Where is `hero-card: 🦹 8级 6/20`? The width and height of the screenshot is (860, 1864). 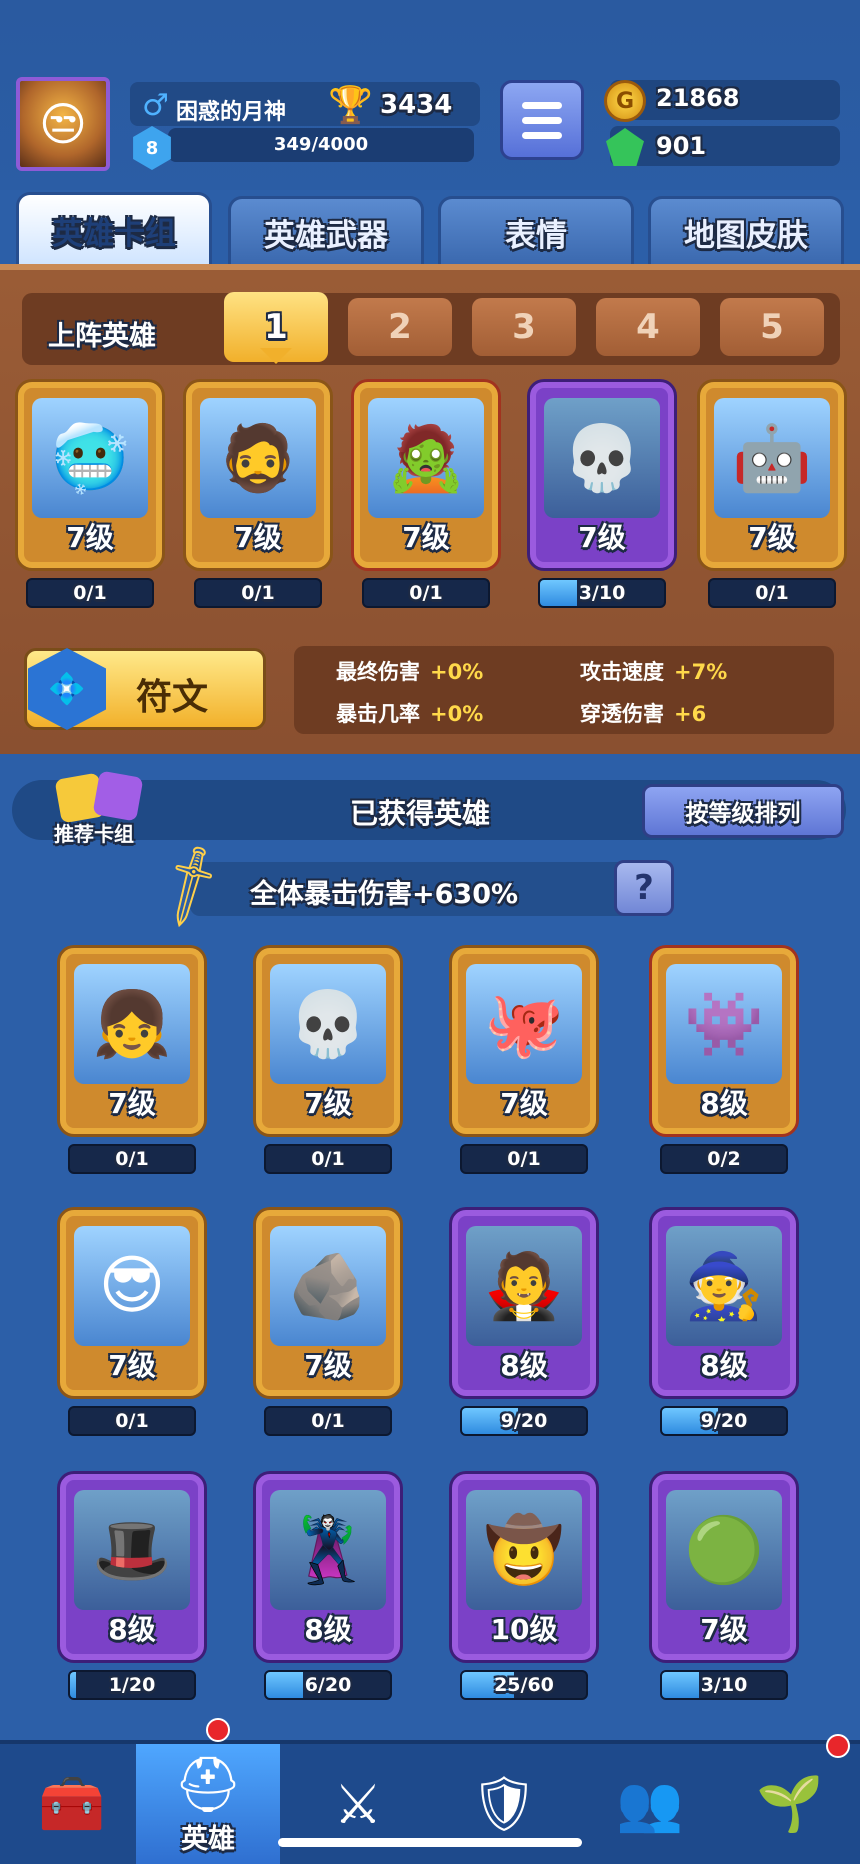 hero-card: 🦹 8级 6/20 is located at coordinates (328, 1587).